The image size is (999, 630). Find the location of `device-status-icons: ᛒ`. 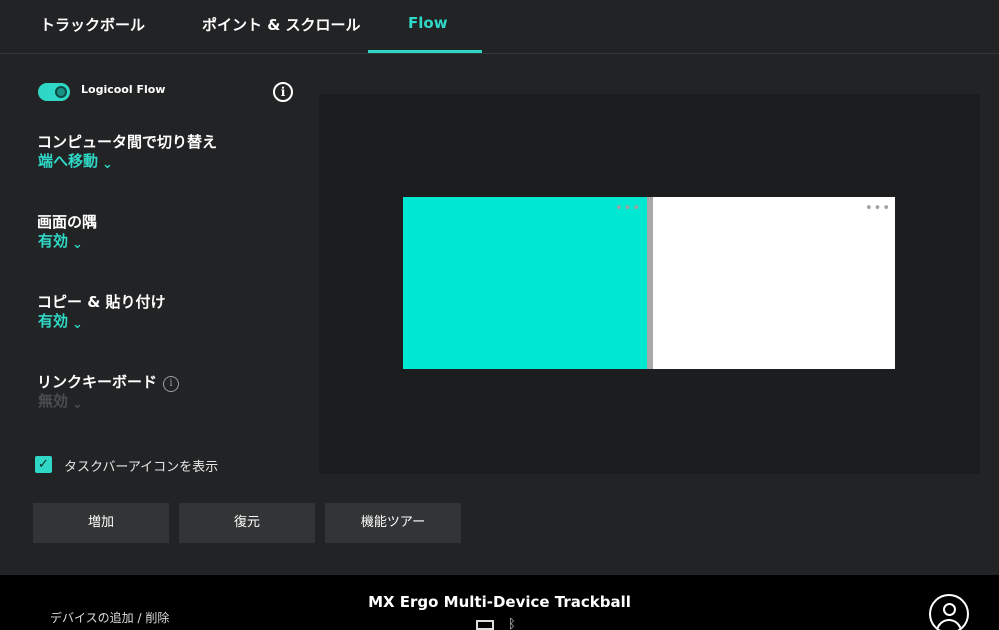

device-status-icons: ᛒ is located at coordinates (496, 623).